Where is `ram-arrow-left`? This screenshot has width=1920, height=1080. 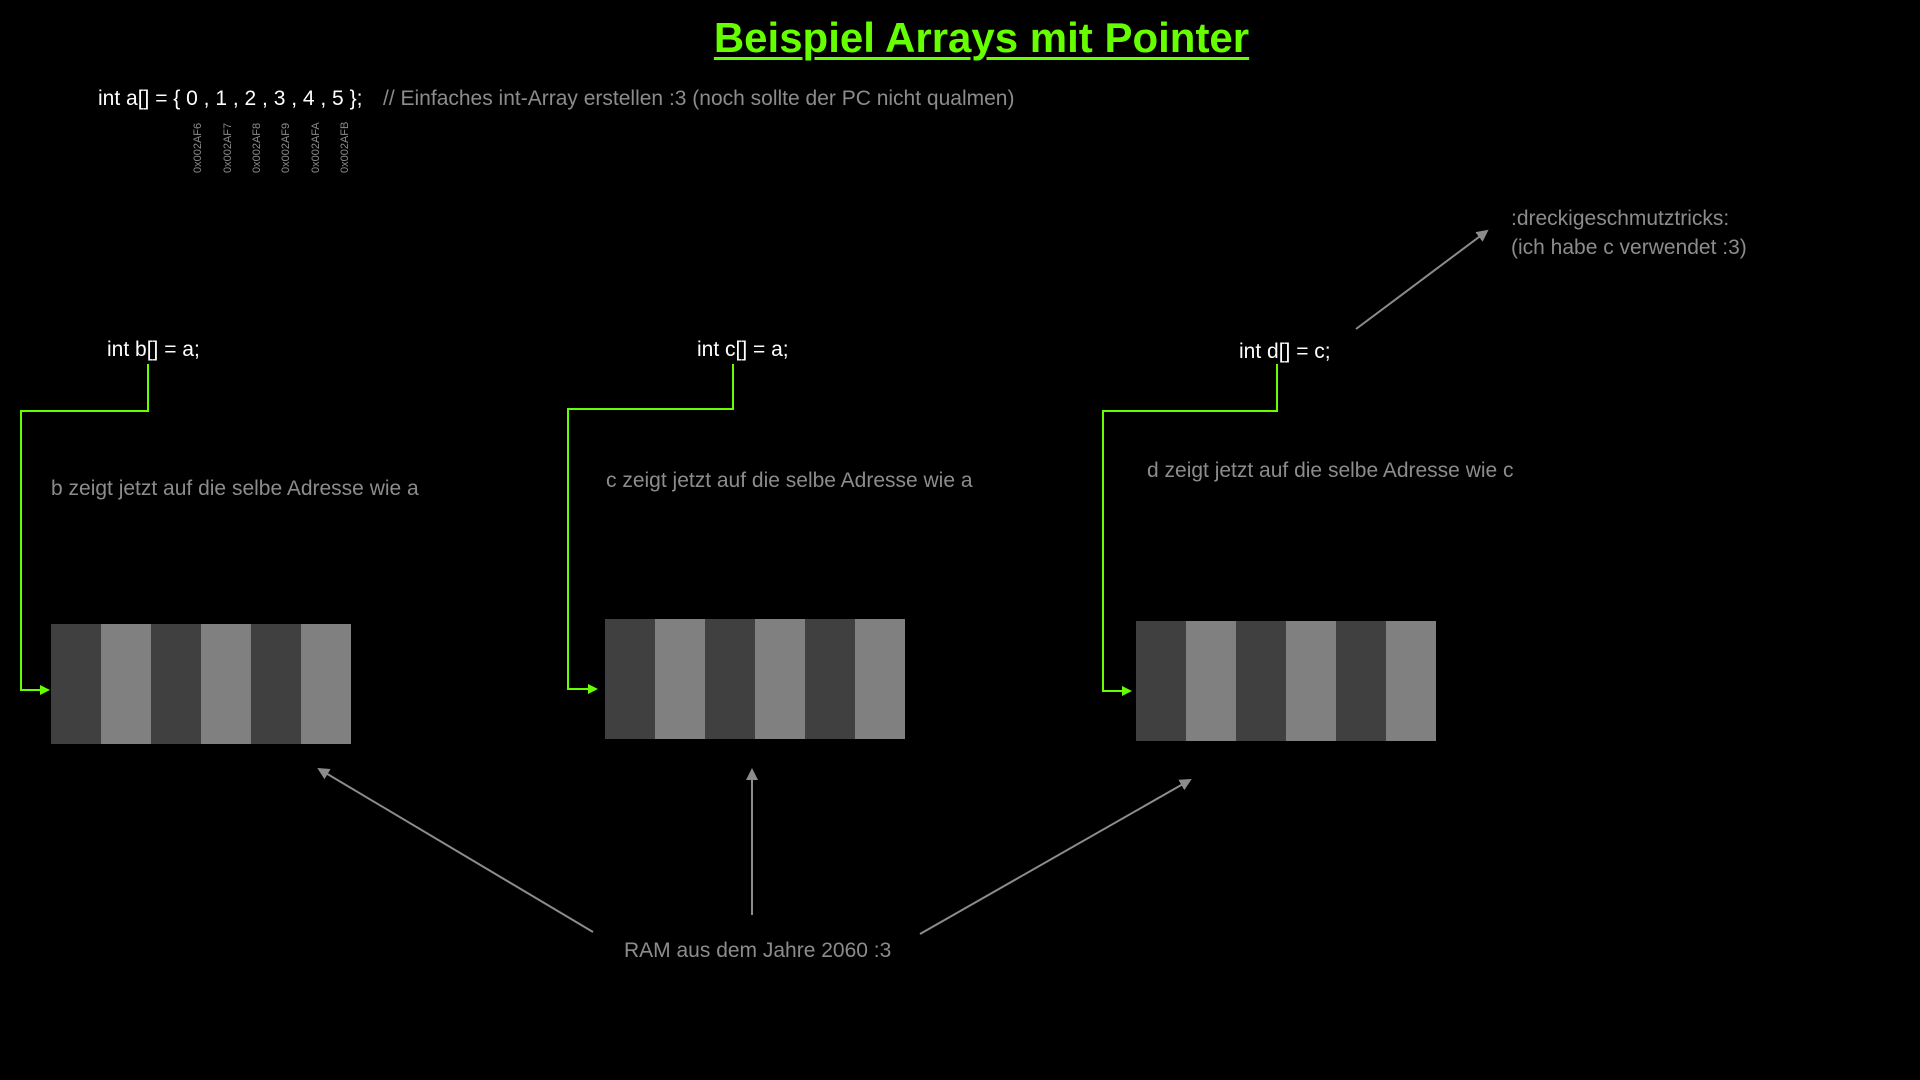
ram-arrow-left is located at coordinates (455, 850).